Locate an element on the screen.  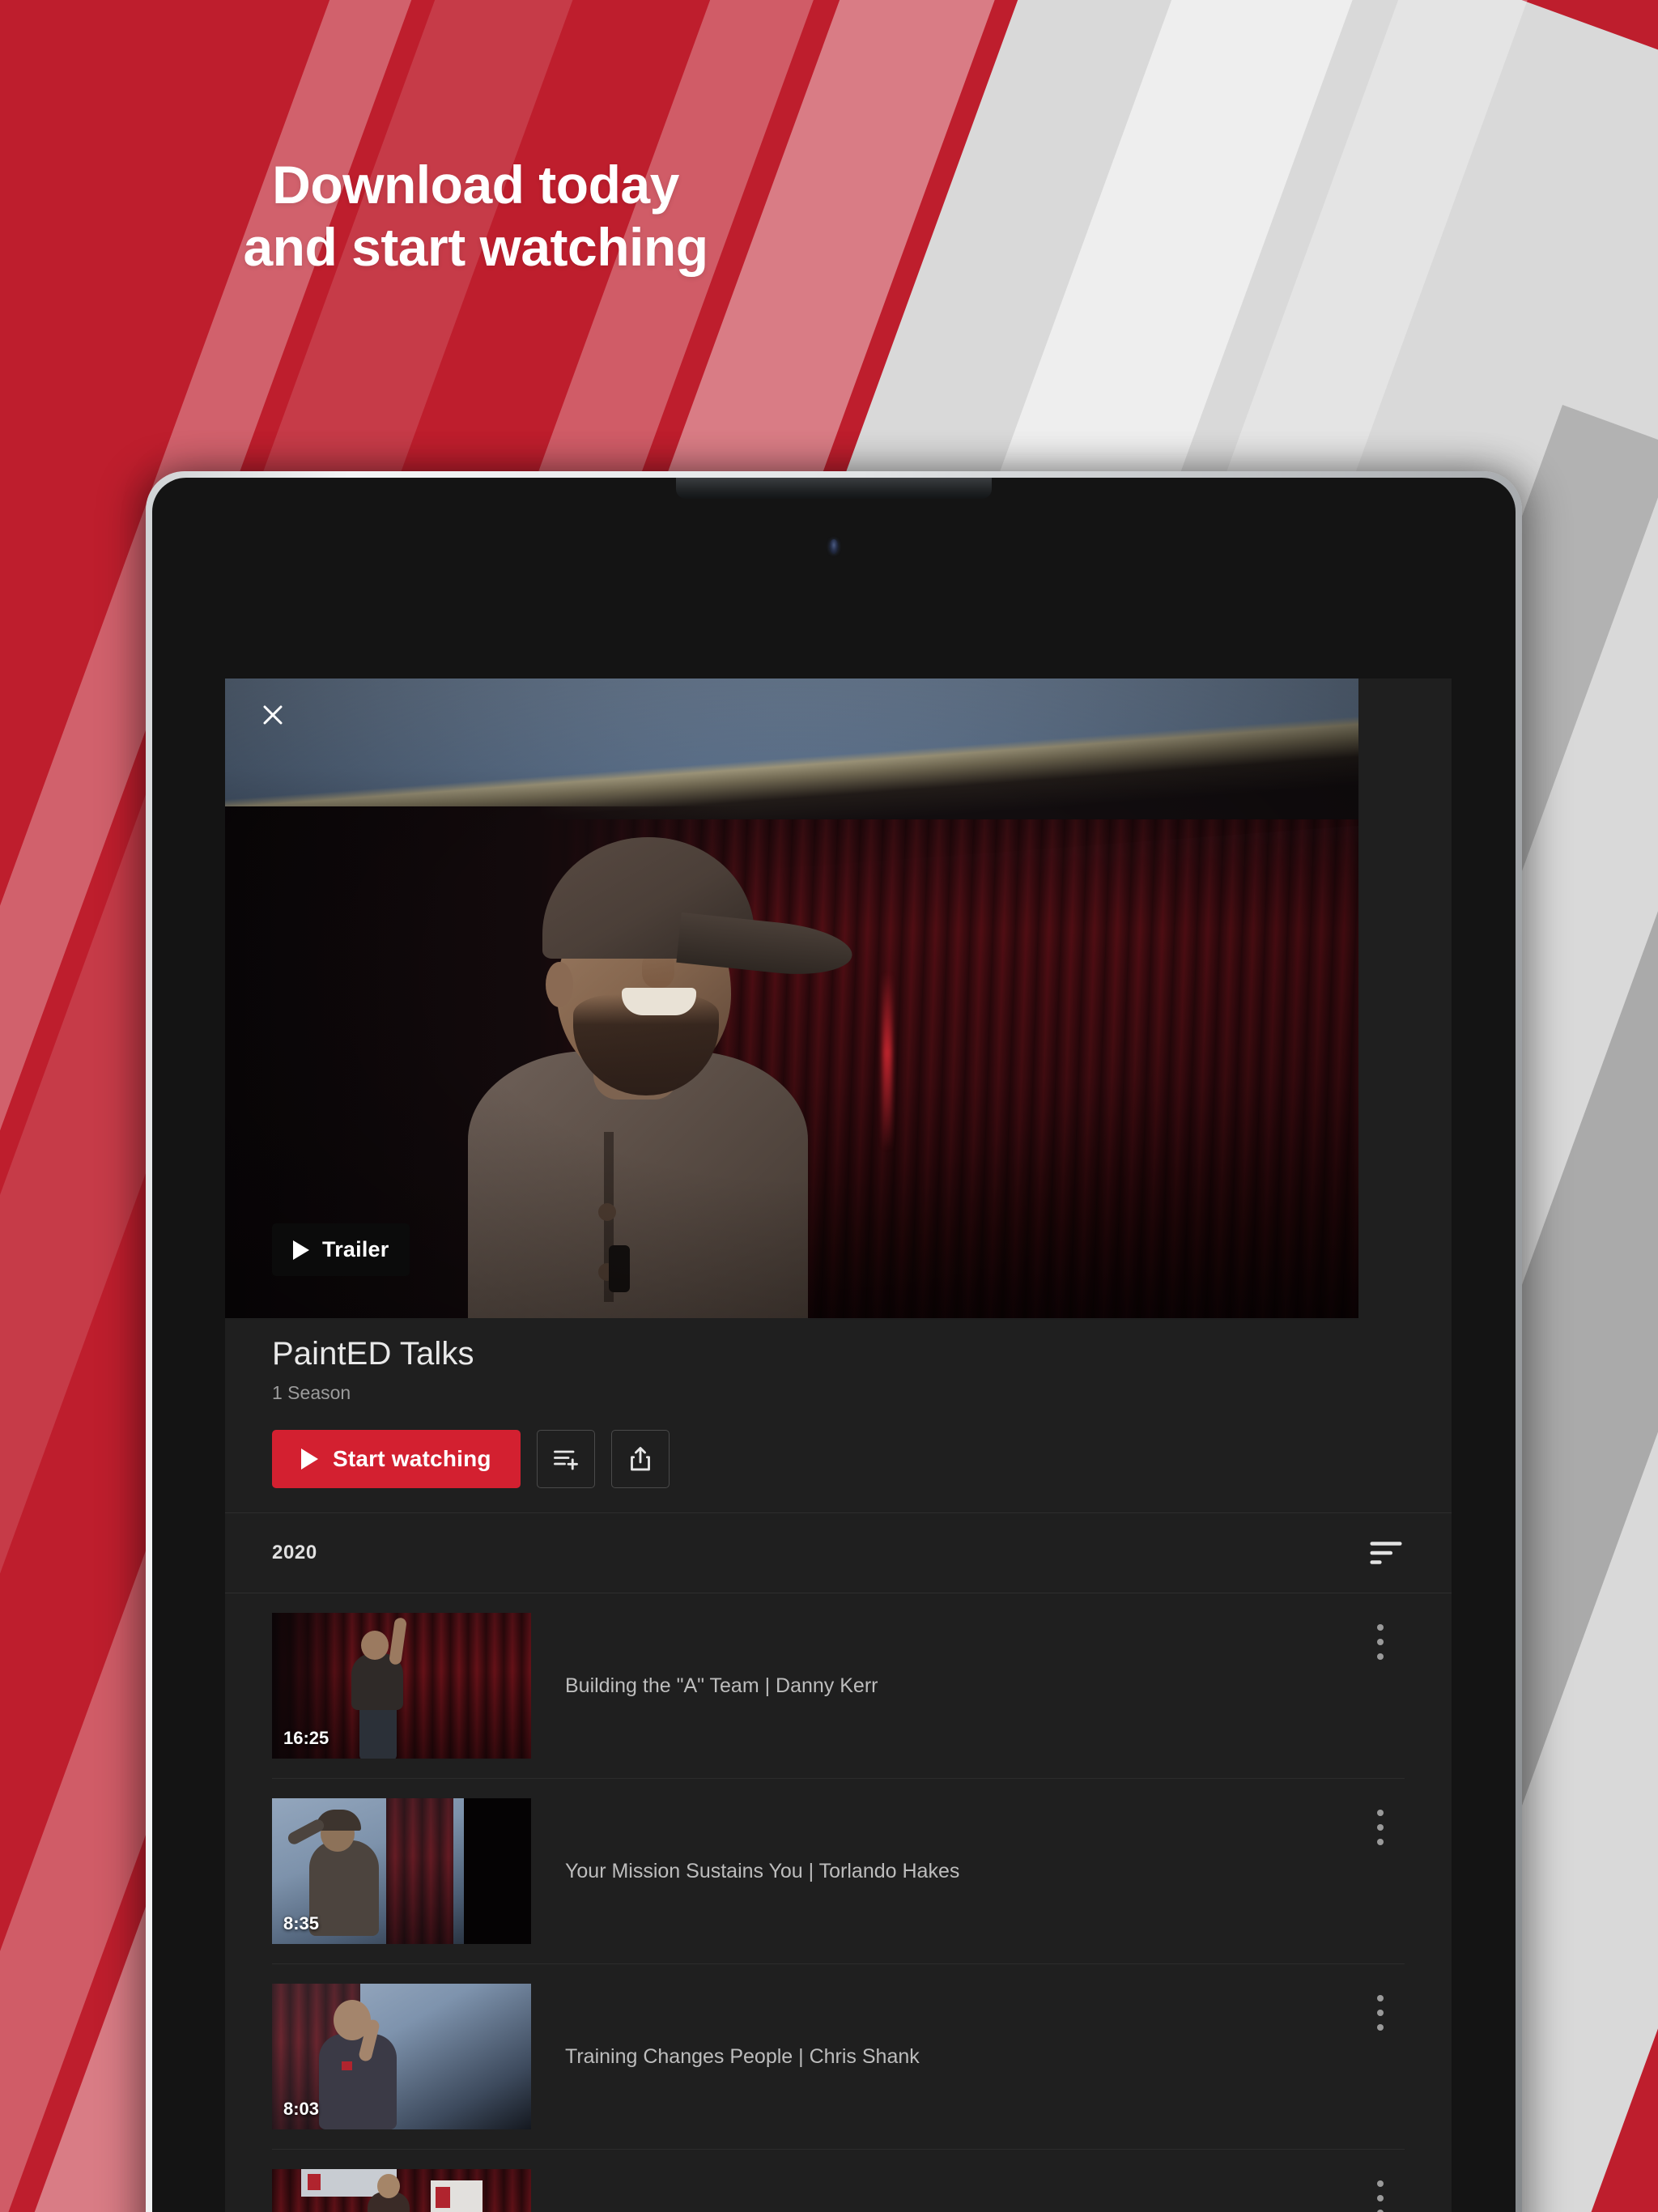
trailer-badge: Trailer is located at coordinates (341, 1249).